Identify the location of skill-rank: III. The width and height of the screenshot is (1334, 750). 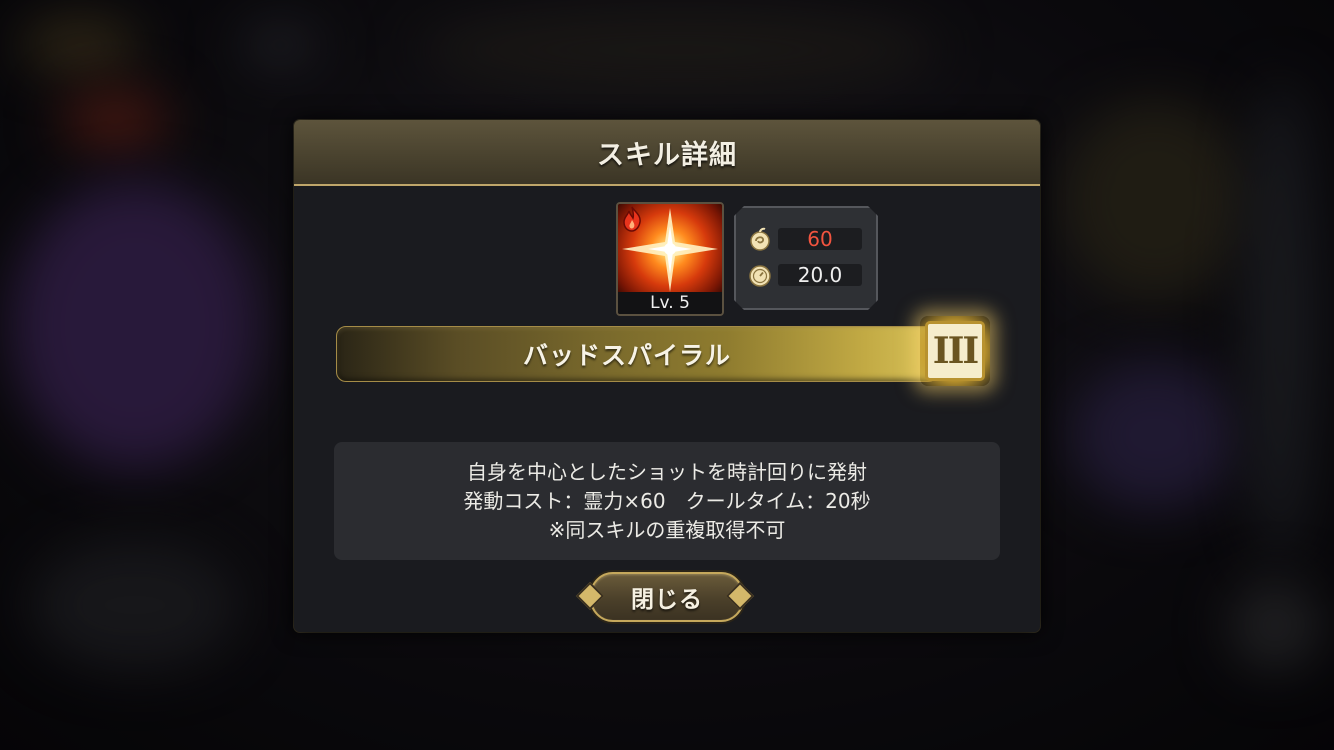
(955, 351).